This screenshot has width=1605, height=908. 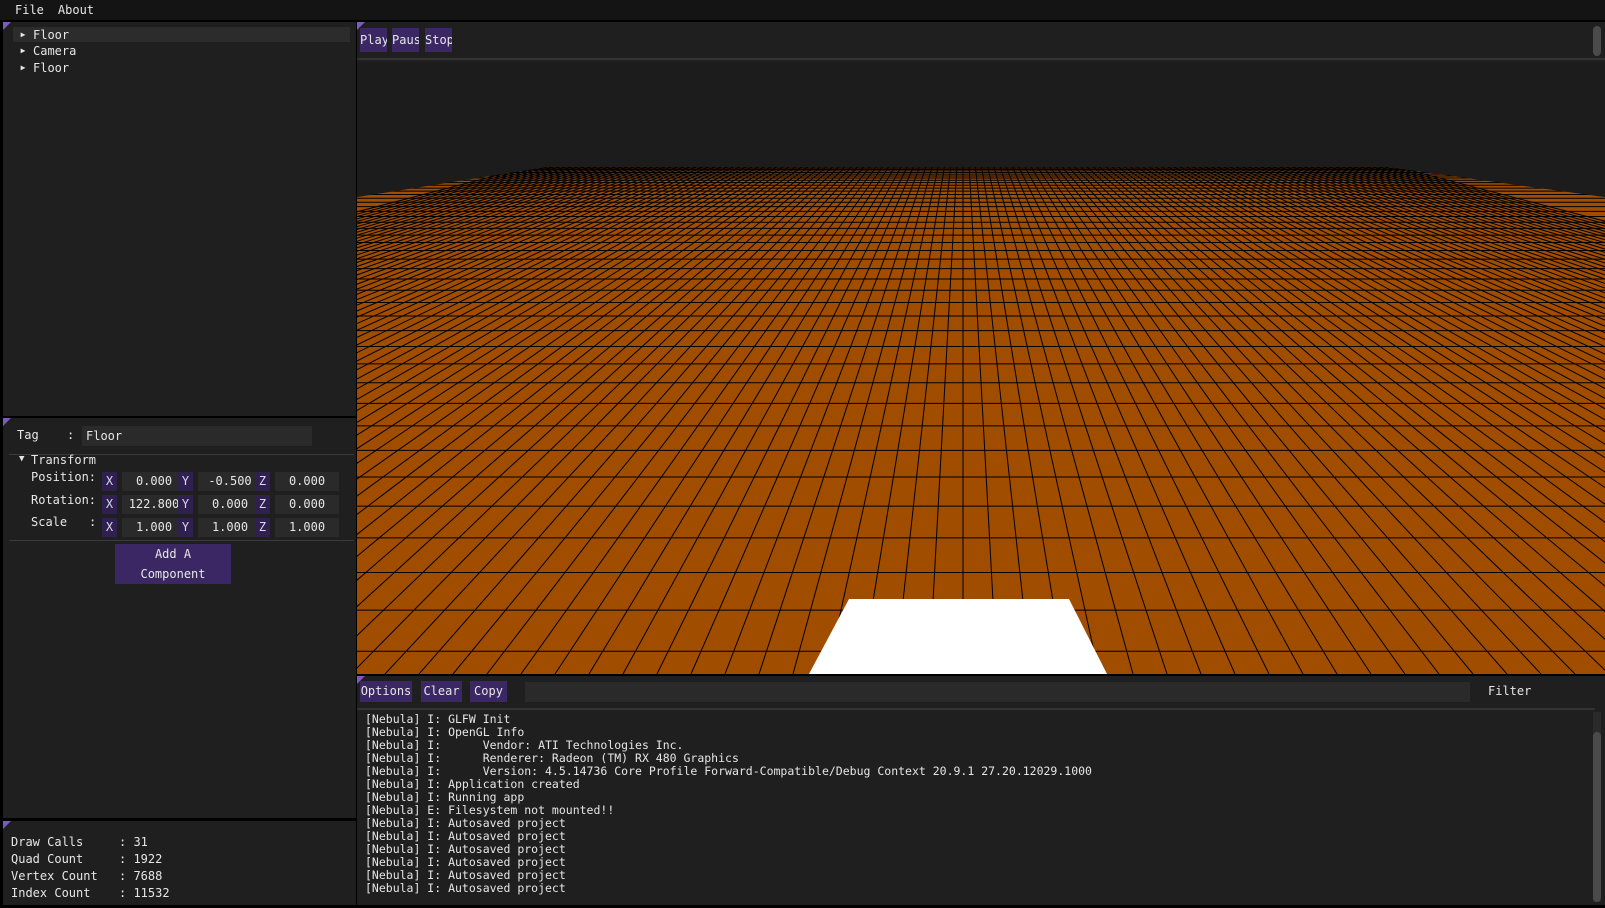 What do you see at coordinates (21, 459) in the screenshot?
I see `collapse-arrow-icon: ▼` at bounding box center [21, 459].